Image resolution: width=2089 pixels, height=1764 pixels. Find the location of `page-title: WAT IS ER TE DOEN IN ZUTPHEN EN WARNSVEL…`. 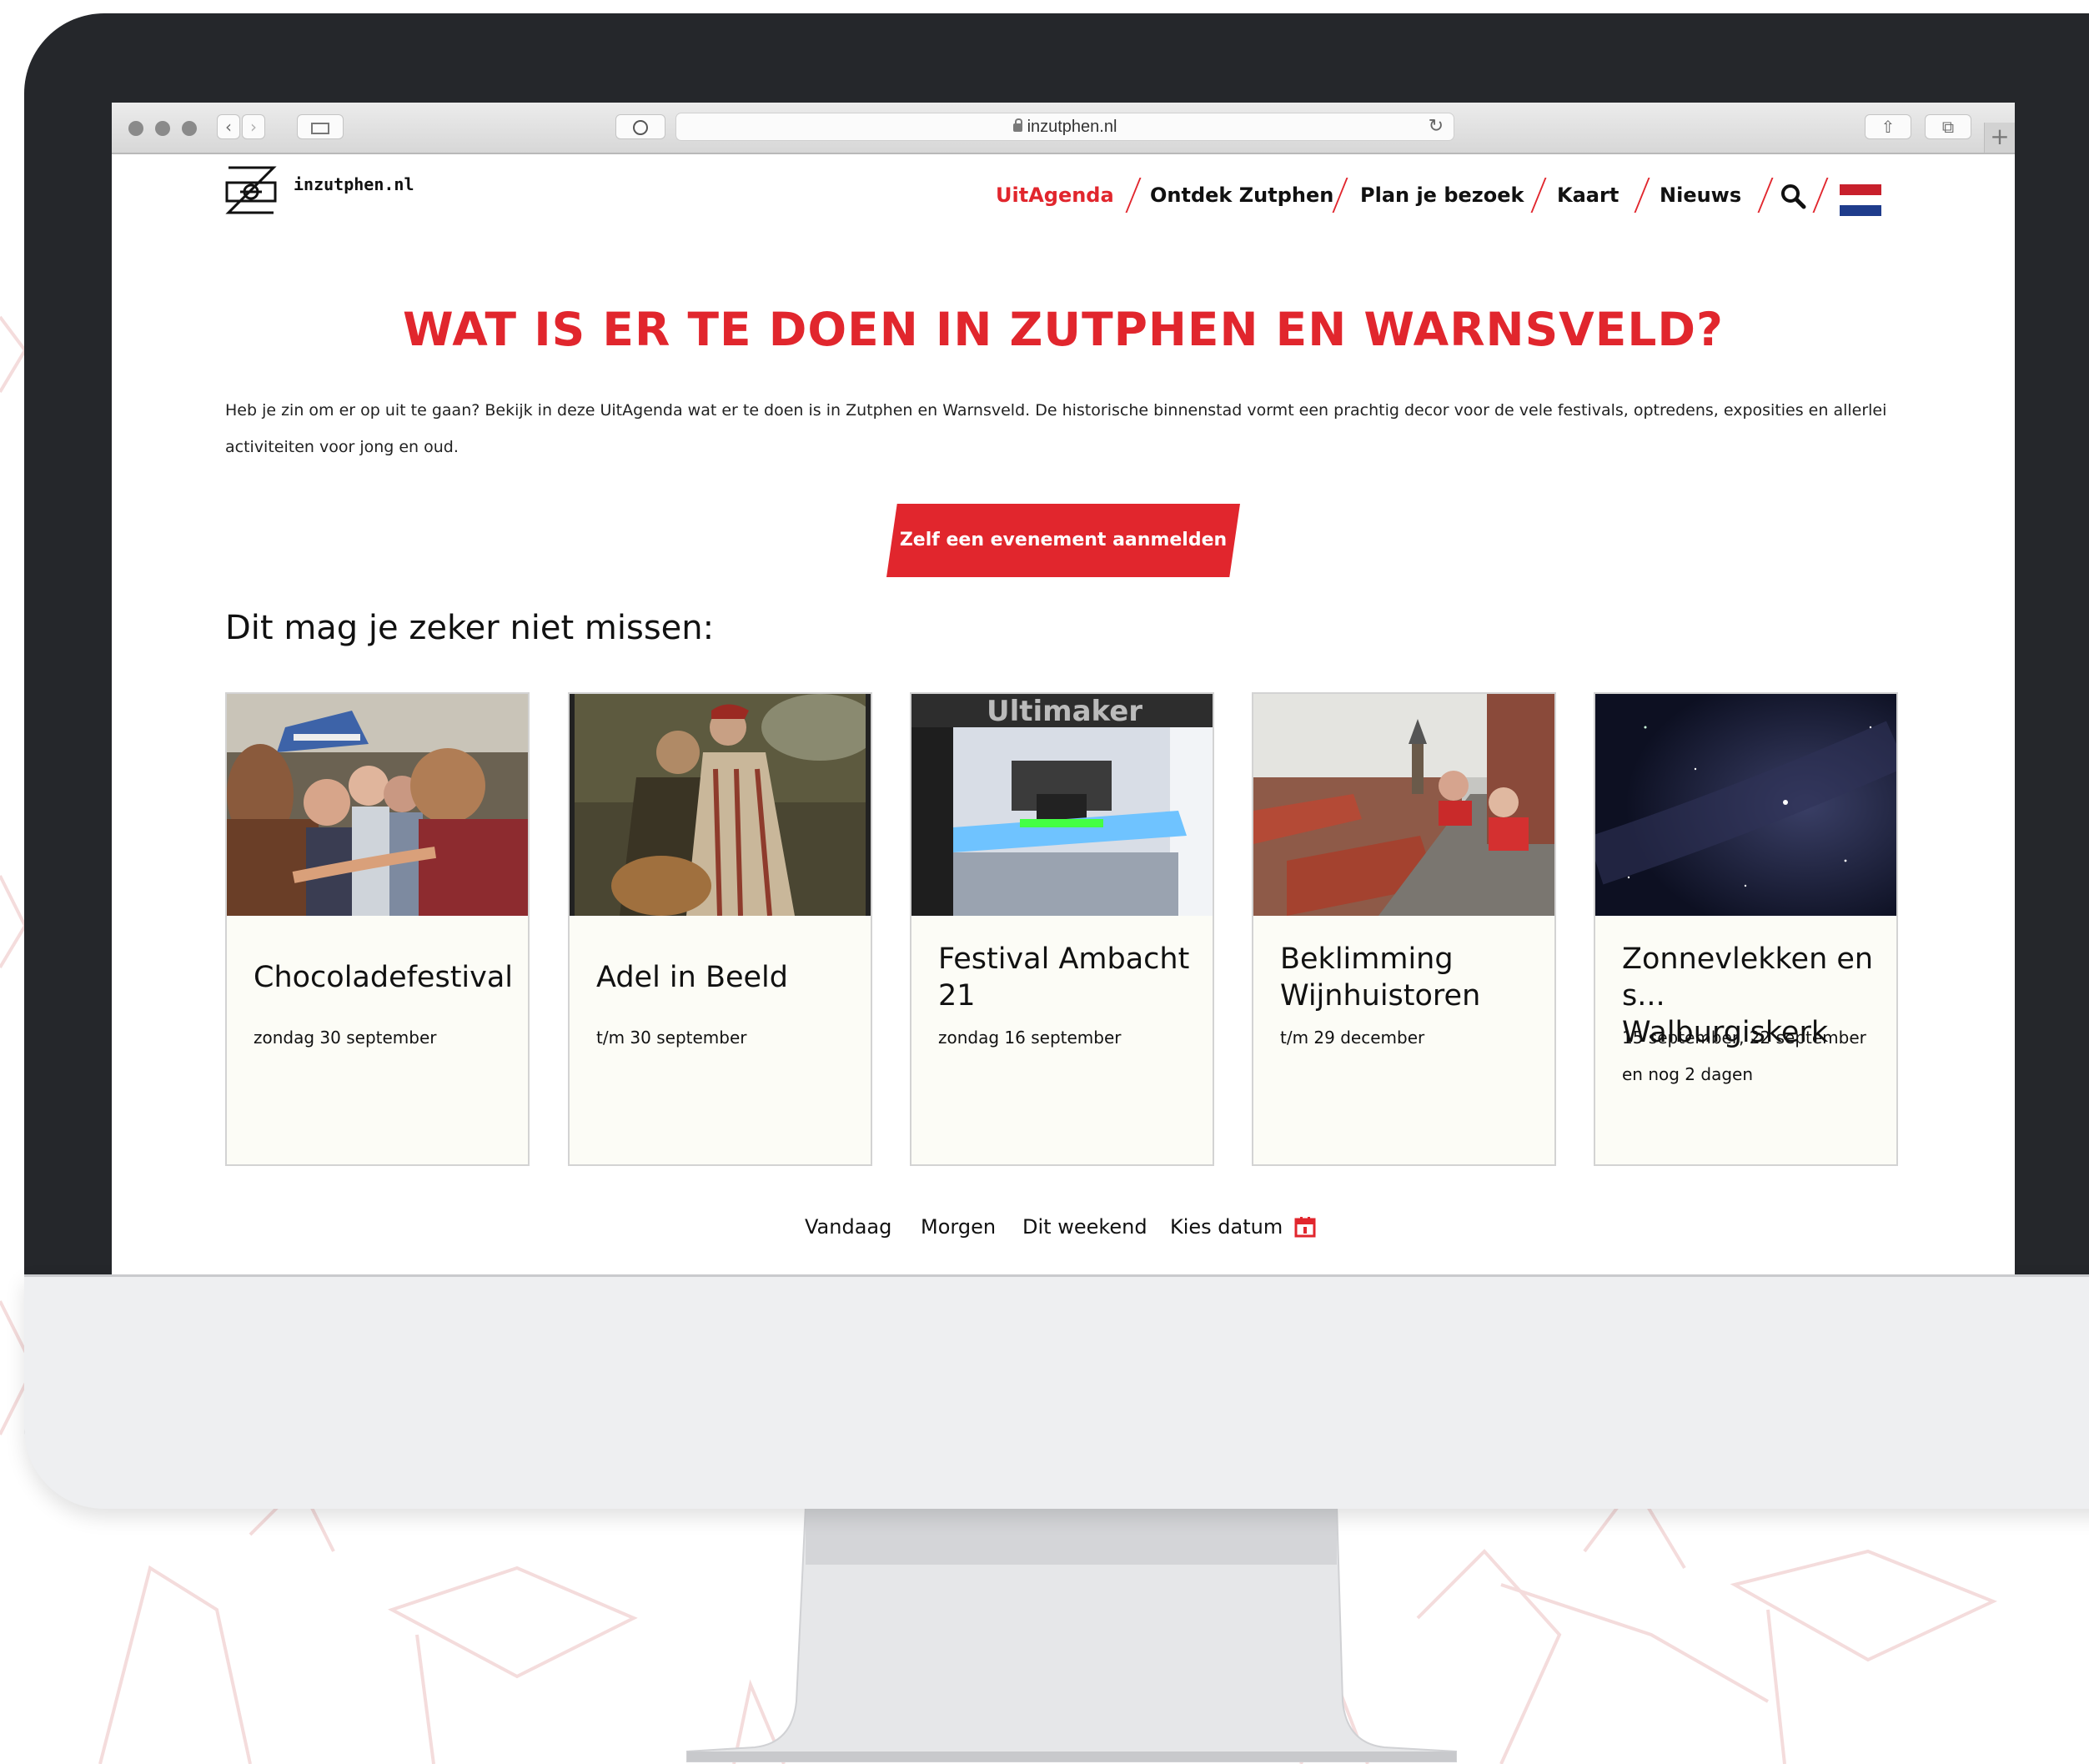

page-title: WAT IS ER TE DOEN IN ZUTPHEN EN WARNSVEL… is located at coordinates (1064, 329).